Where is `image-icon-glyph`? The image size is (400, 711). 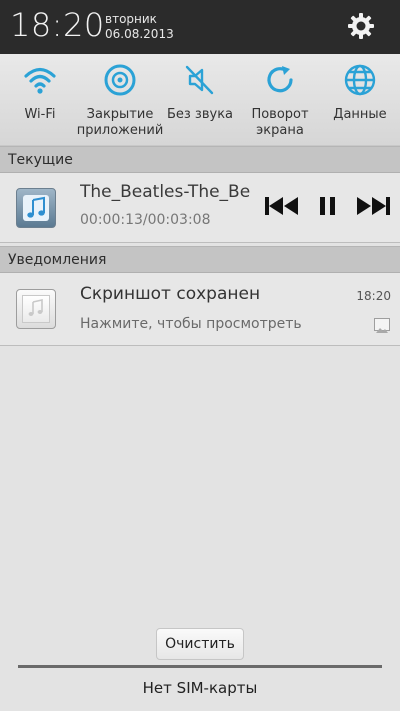 image-icon-glyph is located at coordinates (382, 330).